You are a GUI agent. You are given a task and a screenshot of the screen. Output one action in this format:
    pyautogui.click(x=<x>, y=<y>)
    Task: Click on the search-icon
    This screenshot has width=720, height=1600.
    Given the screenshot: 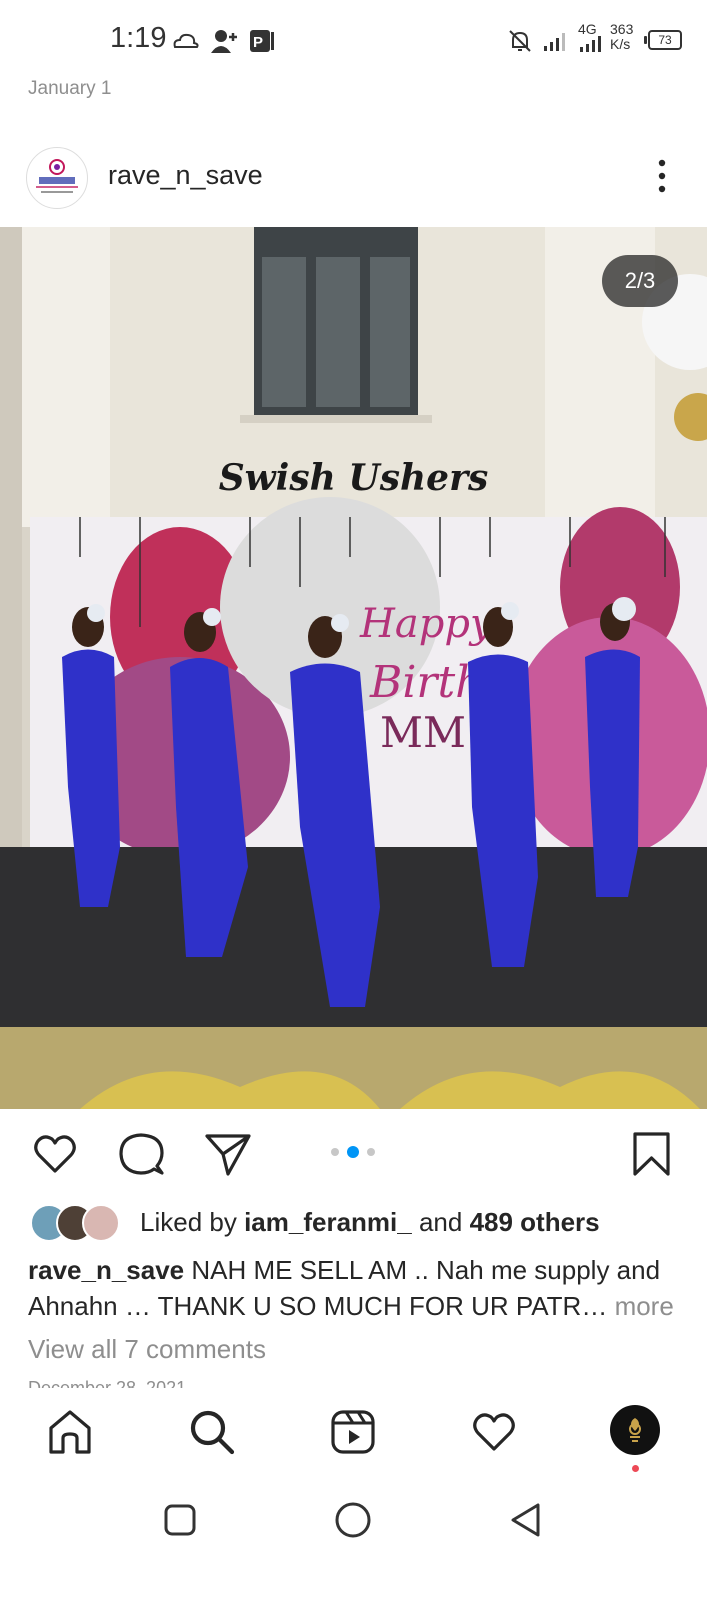 What is the action you would take?
    pyautogui.click(x=212, y=1432)
    